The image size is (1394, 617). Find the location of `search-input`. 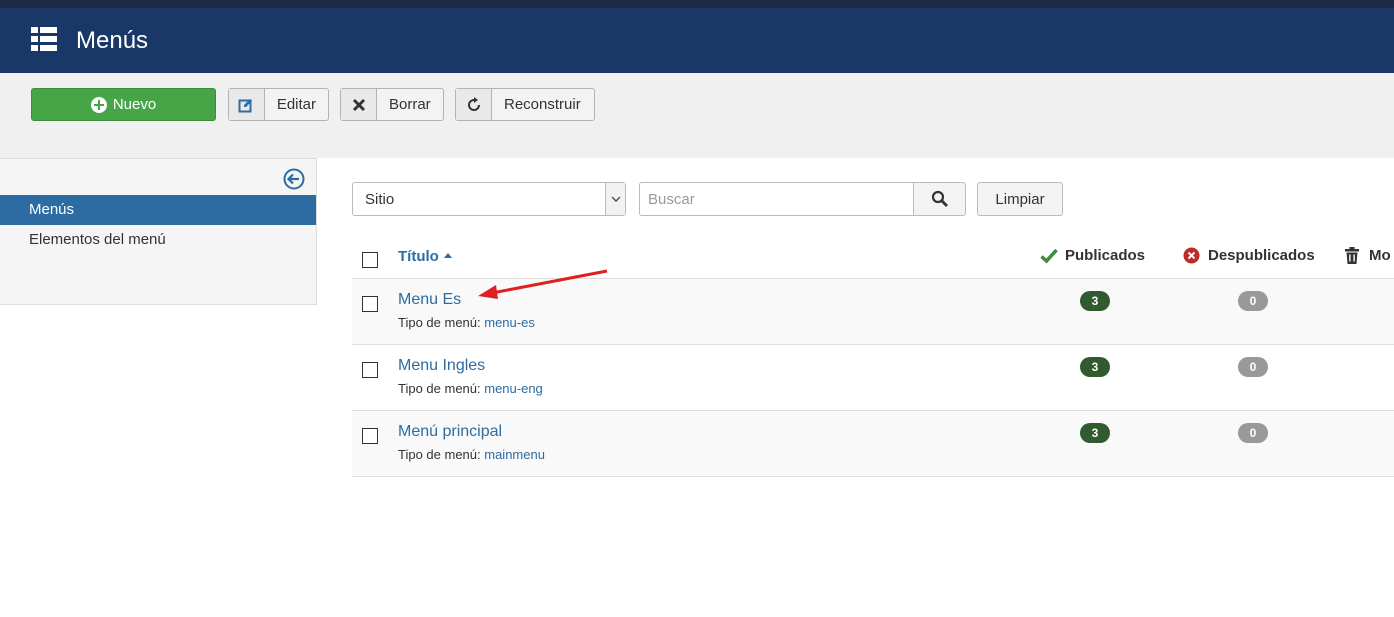

search-input is located at coordinates (776, 199).